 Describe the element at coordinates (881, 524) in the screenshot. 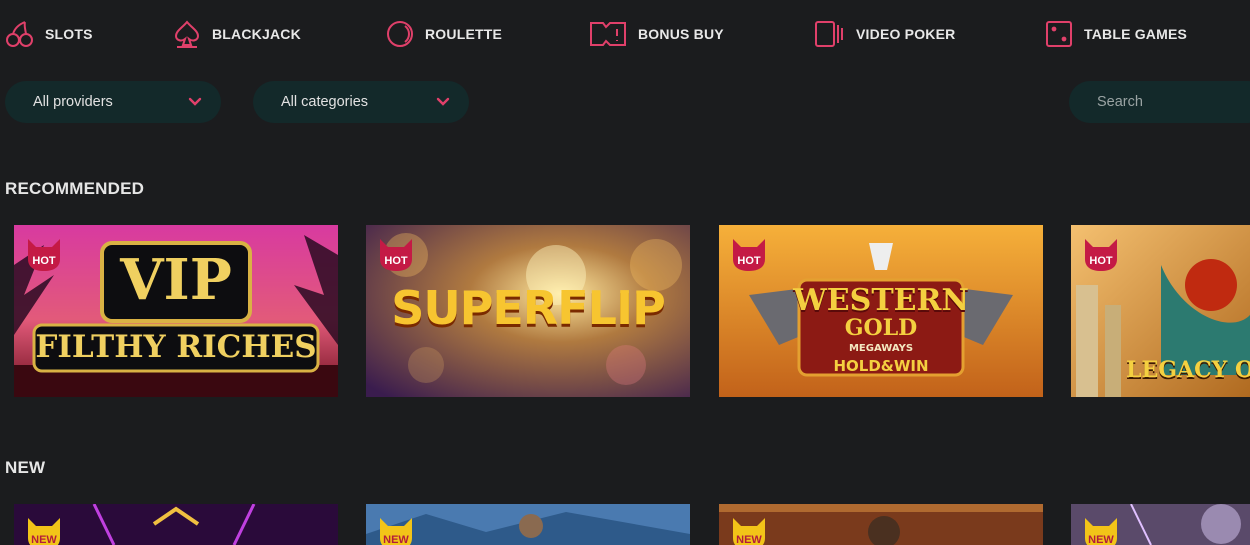

I see `game-tile-new-3: NEW` at that location.